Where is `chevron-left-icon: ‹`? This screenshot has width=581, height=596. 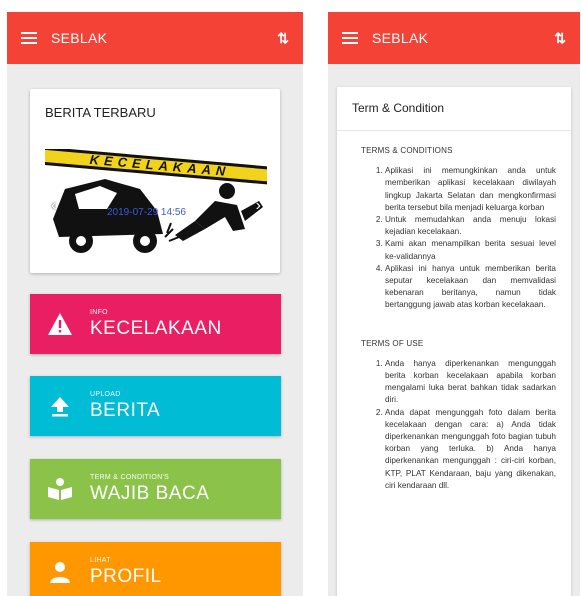
chevron-left-icon: ‹ is located at coordinates (53, 206).